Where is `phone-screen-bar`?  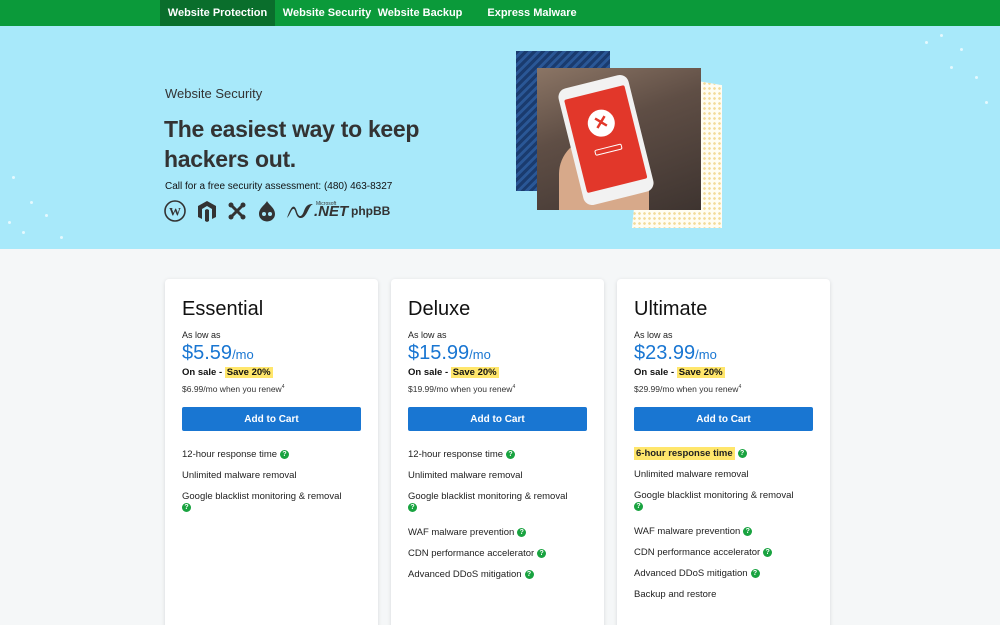
phone-screen-bar is located at coordinates (608, 150).